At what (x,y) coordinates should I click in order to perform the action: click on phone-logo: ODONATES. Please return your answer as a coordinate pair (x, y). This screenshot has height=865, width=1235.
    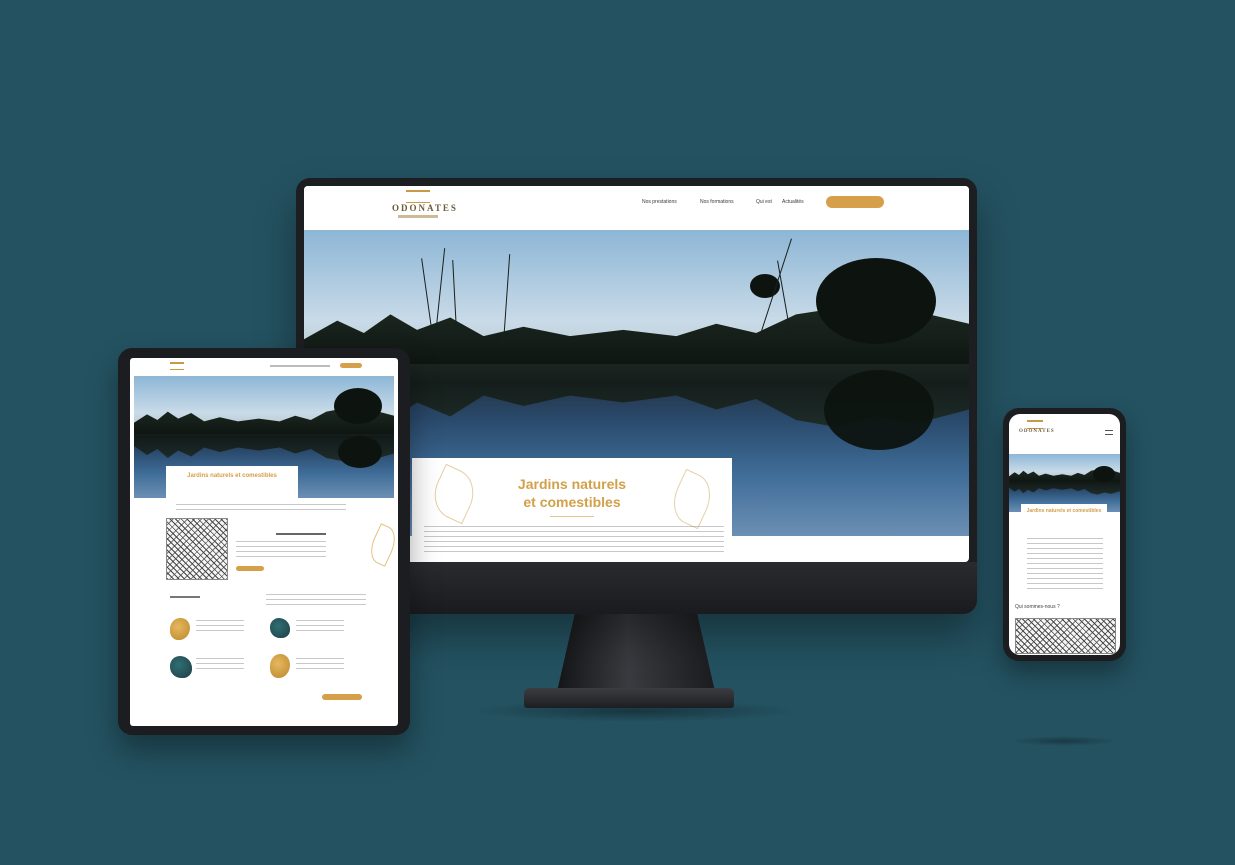
    Looking at the image, I should click on (1037, 431).